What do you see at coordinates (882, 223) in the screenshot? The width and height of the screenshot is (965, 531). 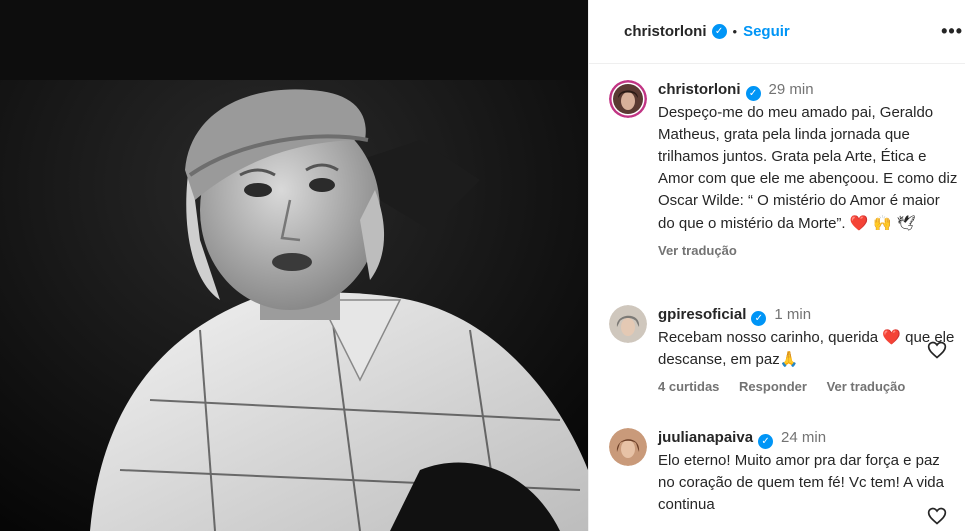 I see `caption-emojis: ❤️ 🙌 🕊` at bounding box center [882, 223].